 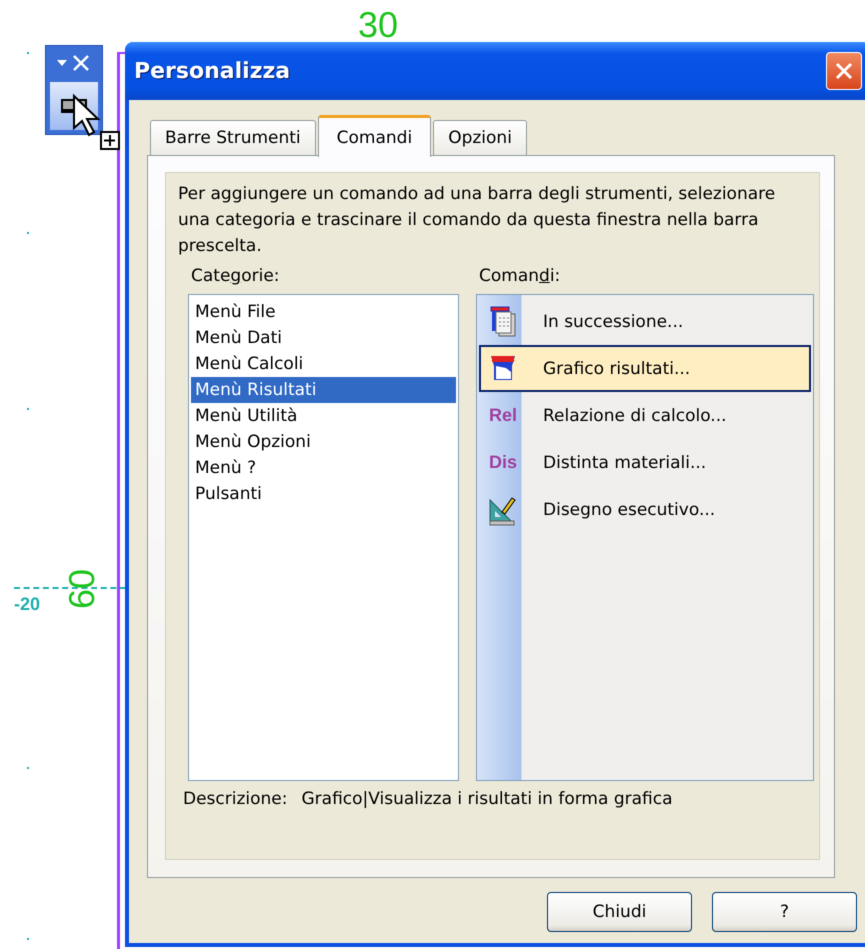 I want to click on window-title: Personalizza, so click(x=212, y=71).